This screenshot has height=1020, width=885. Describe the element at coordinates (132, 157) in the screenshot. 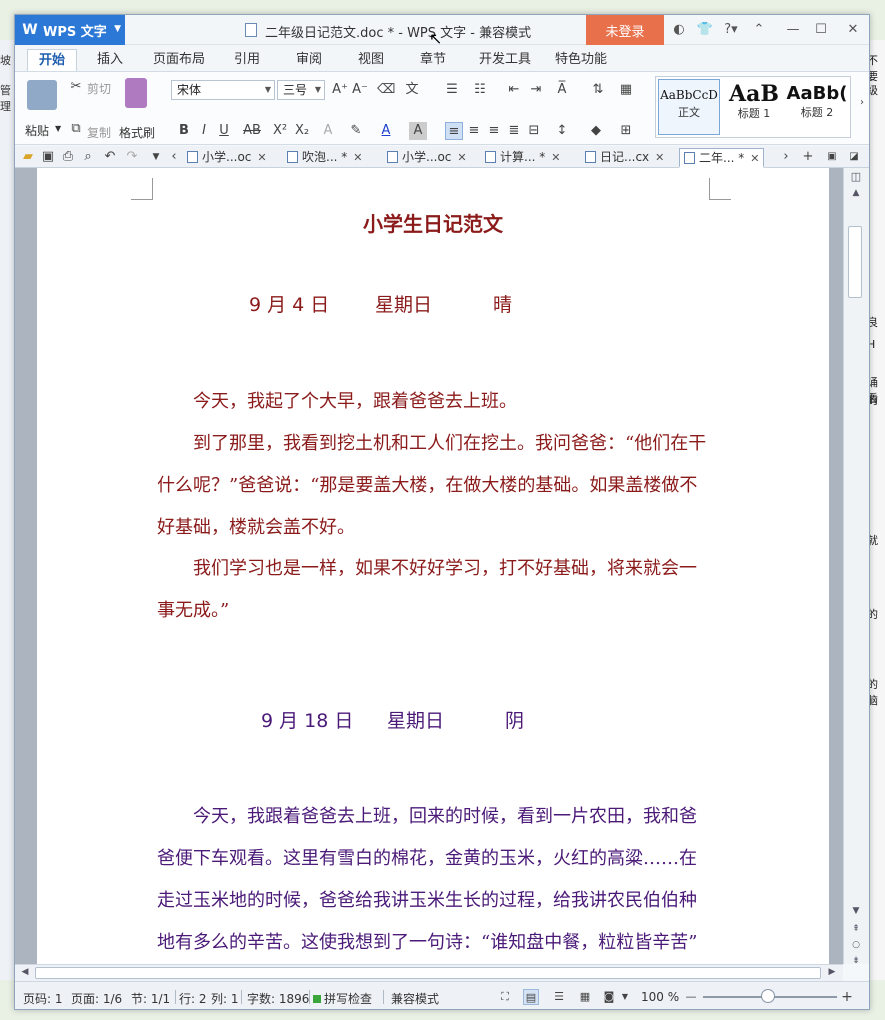

I see `redo-icon: ↷` at that location.